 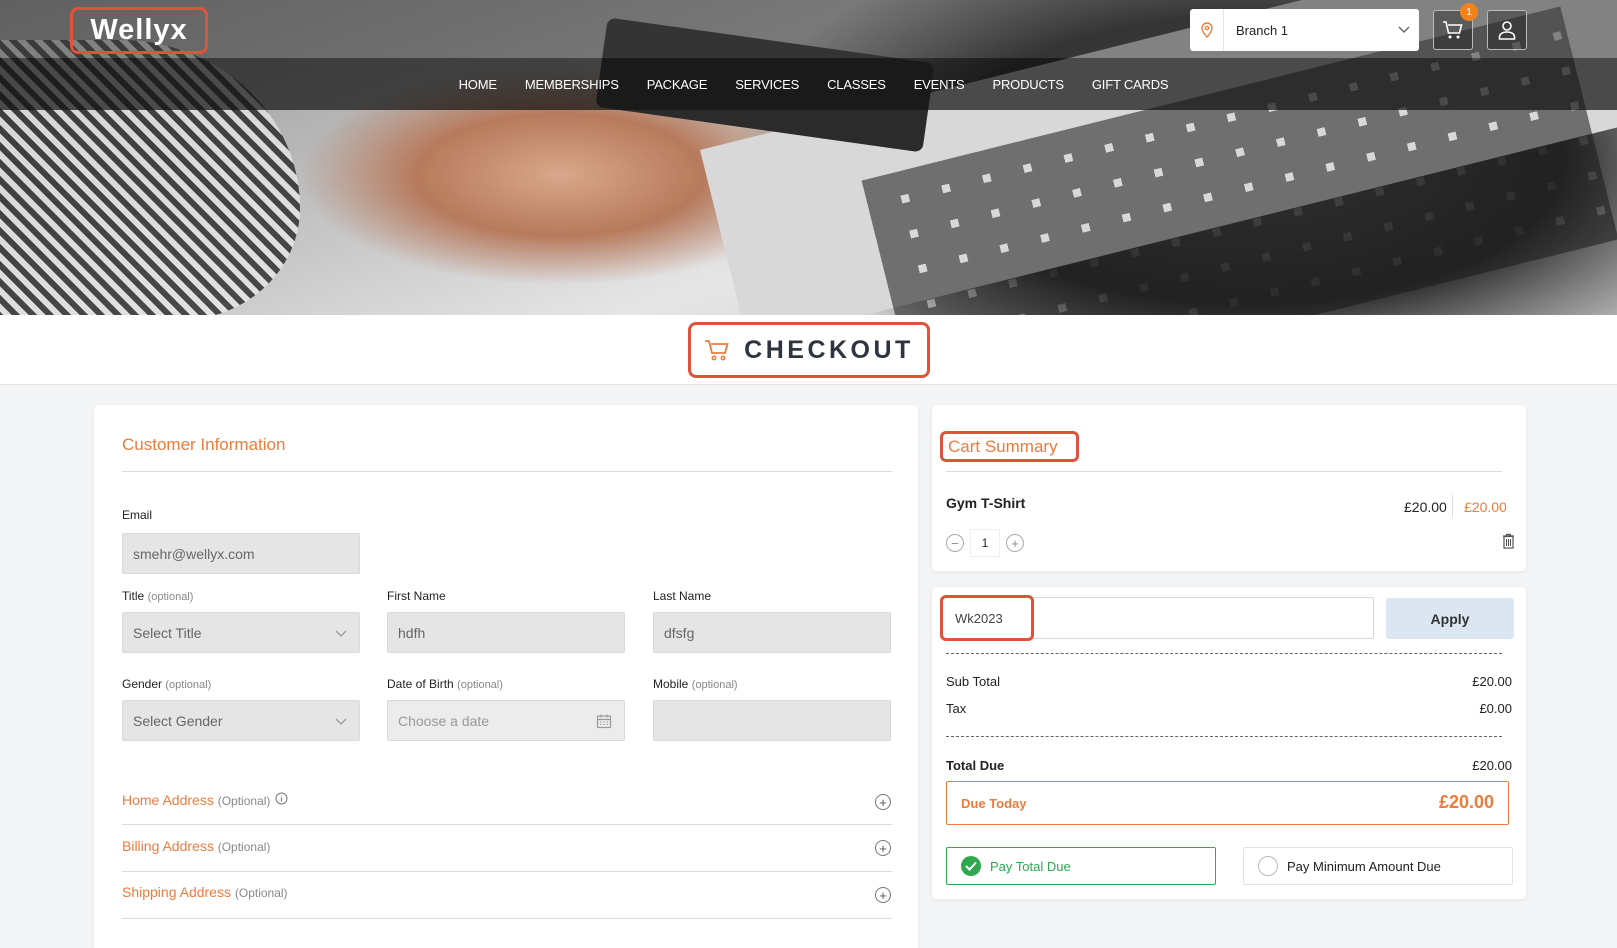 I want to click on dob-label: Date of Birth (optional), so click(x=445, y=684).